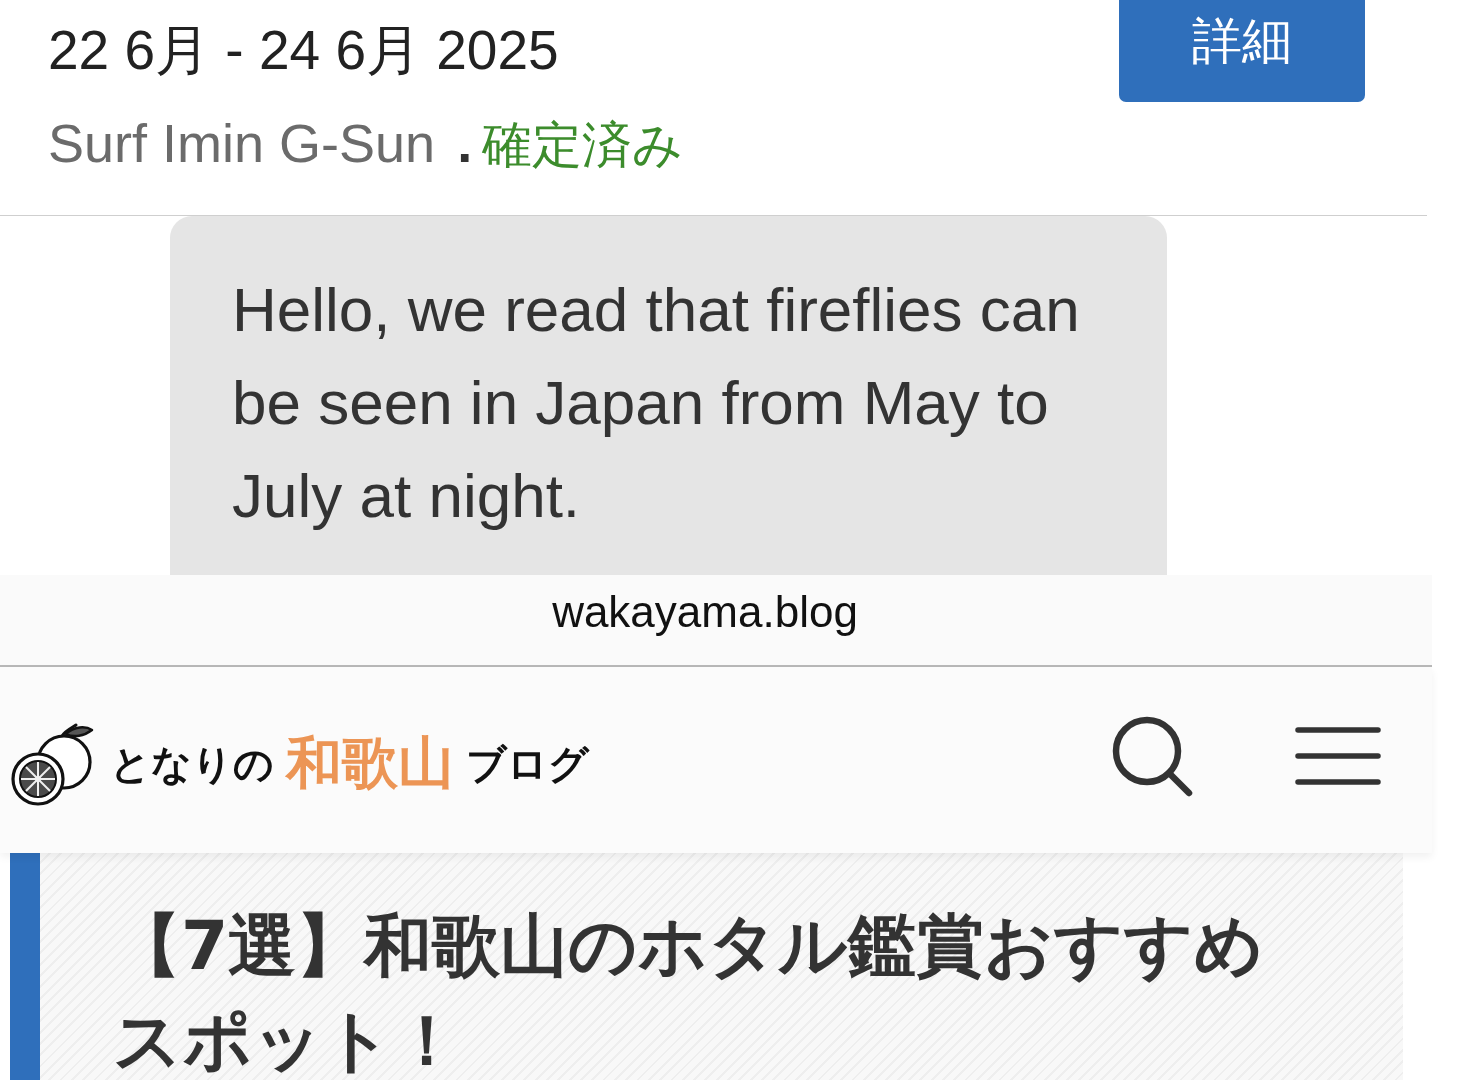 This screenshot has width=1460, height=1080. I want to click on address-url: wakayama.blog, so click(705, 612).